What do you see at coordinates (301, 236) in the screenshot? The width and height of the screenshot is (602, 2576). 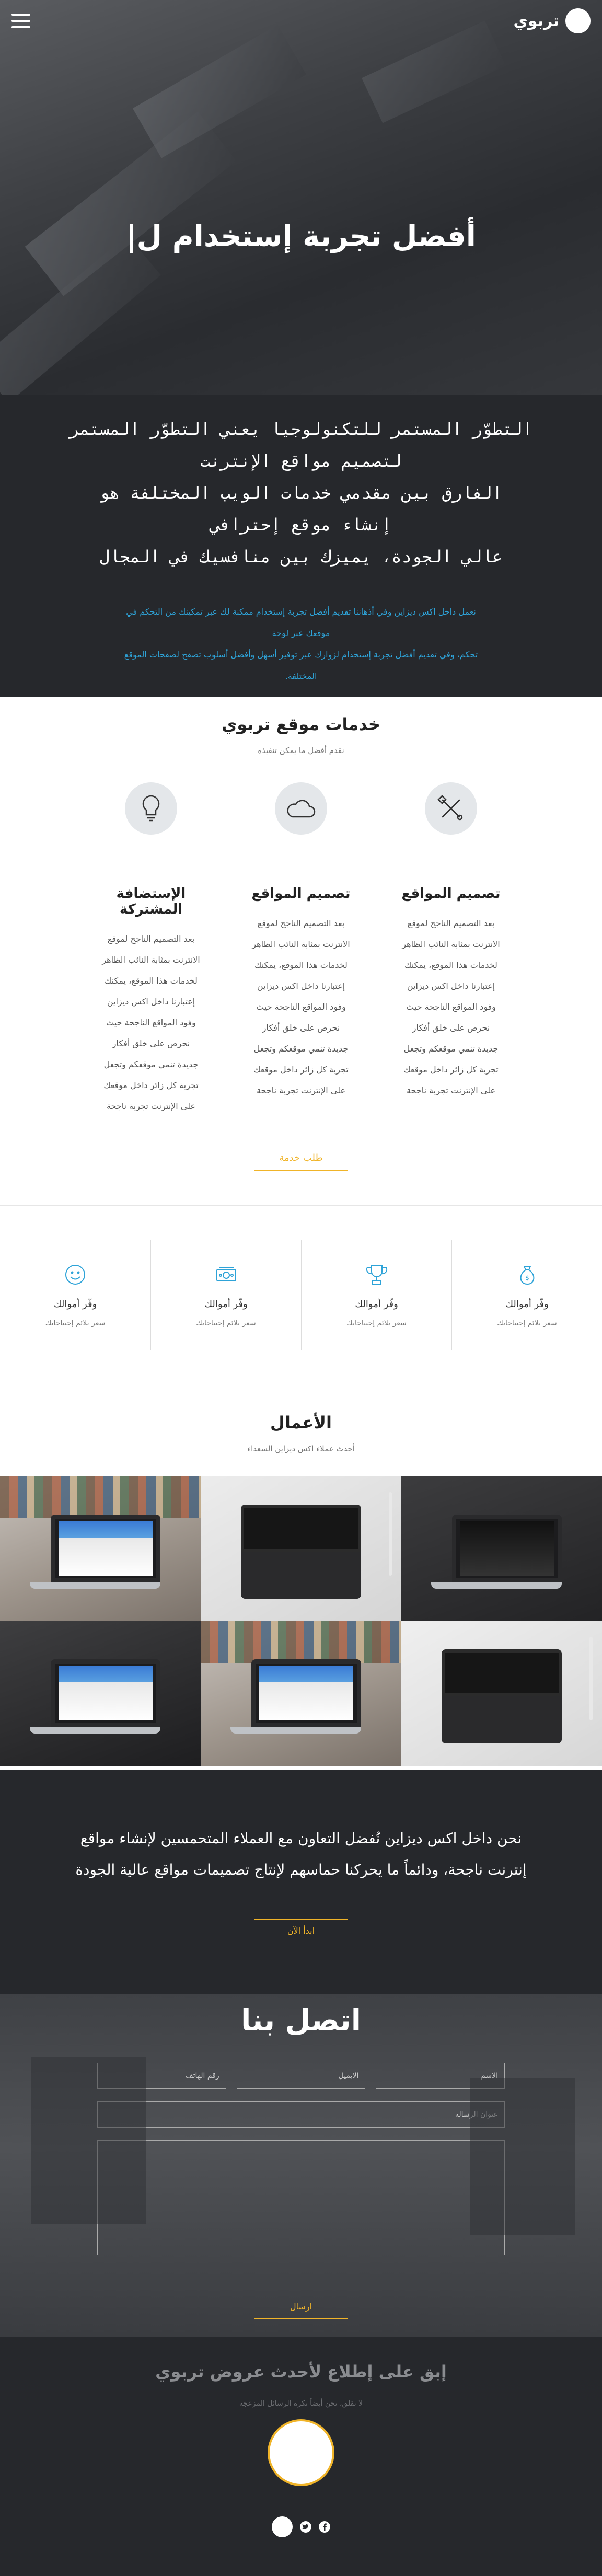 I see `hero-title: أفضل تجربة إستخدام ل|` at bounding box center [301, 236].